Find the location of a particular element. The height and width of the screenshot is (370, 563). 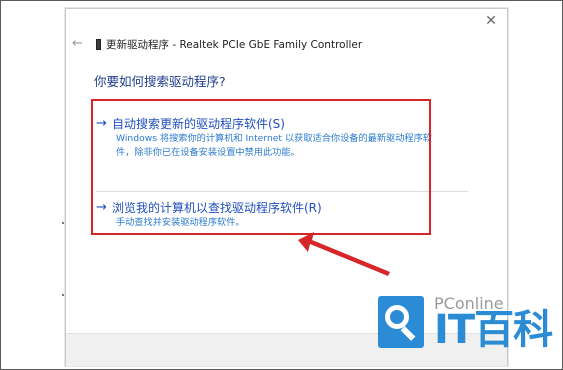

device-icon is located at coordinates (98, 44).